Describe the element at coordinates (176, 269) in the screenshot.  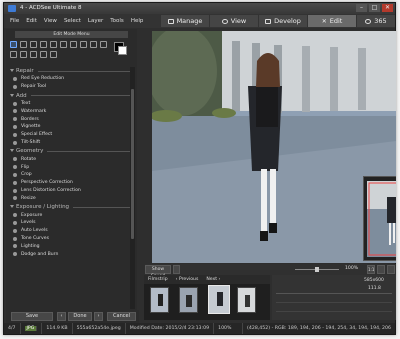
I see `filmstrip-toggle-icon` at that location.